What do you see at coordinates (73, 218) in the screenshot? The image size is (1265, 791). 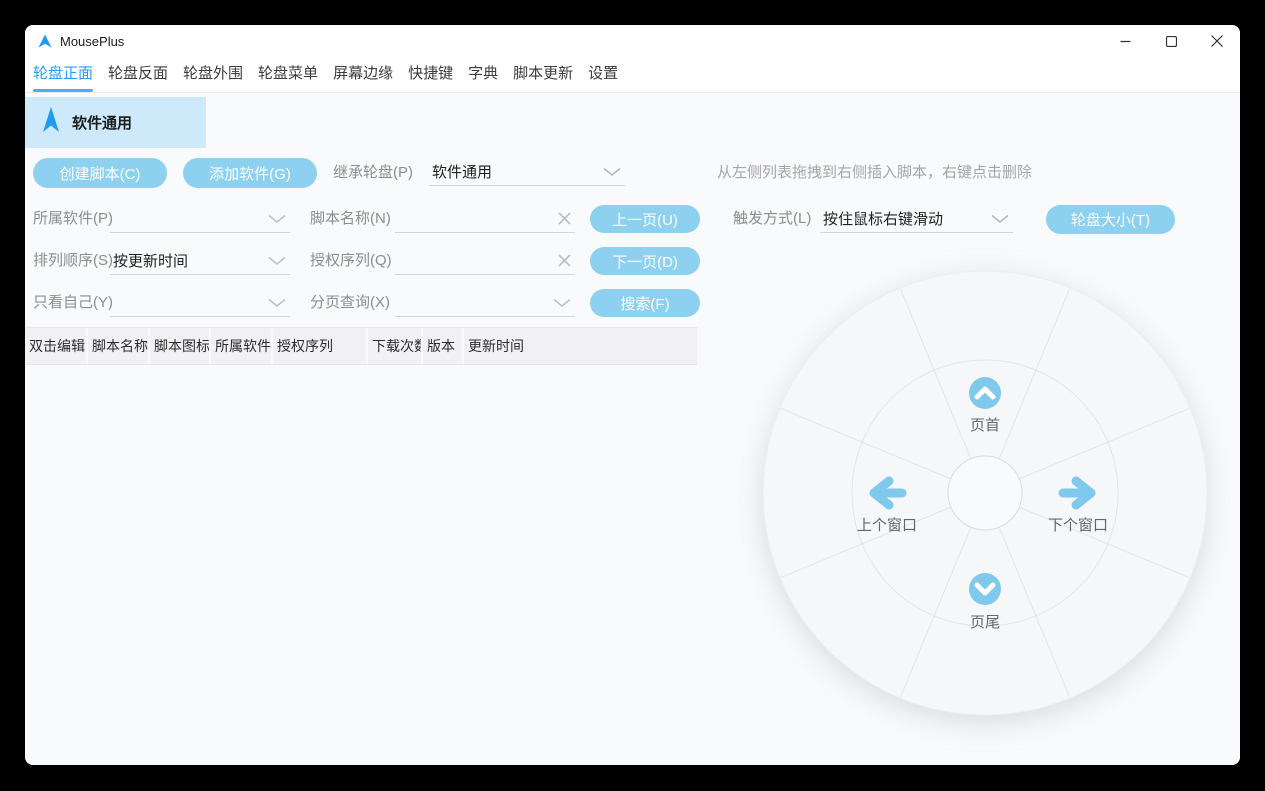 I see `owner-software-label: 所属软件(P)` at bounding box center [73, 218].